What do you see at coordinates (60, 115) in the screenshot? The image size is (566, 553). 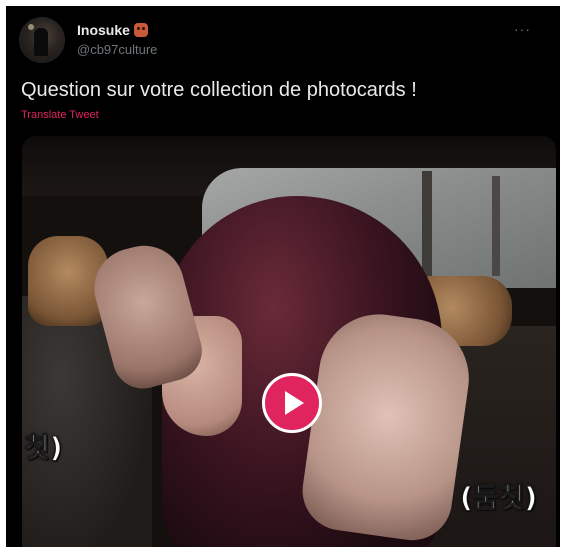 I see `translate-tweet-link: Translate Tweet` at bounding box center [60, 115].